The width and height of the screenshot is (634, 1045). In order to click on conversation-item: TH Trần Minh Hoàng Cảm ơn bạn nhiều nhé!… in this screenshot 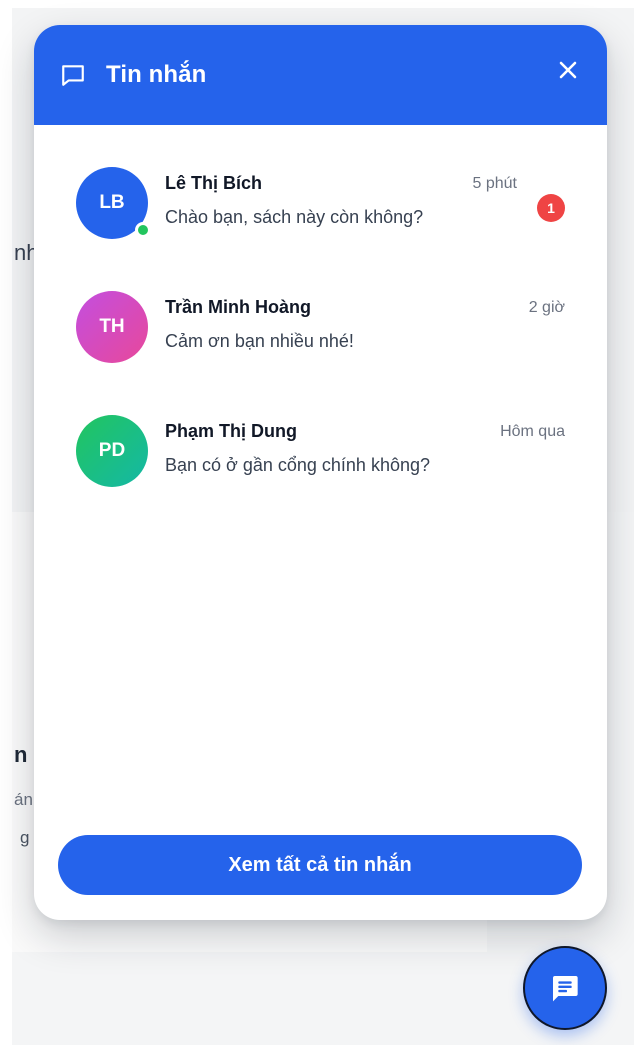, I will do `click(320, 339)`.